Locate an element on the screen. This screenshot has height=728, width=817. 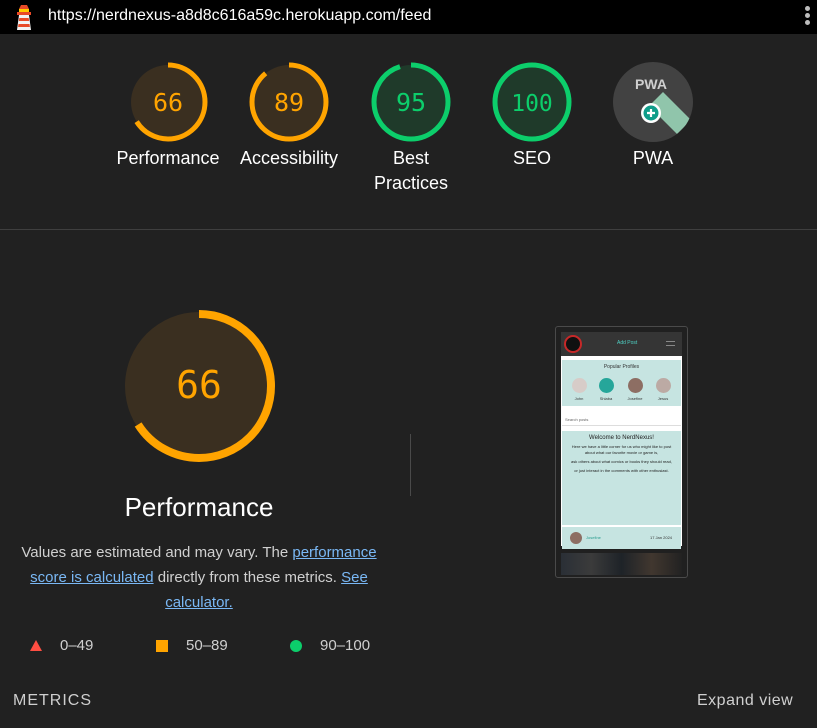
circle-icon is located at coordinates (296, 646).